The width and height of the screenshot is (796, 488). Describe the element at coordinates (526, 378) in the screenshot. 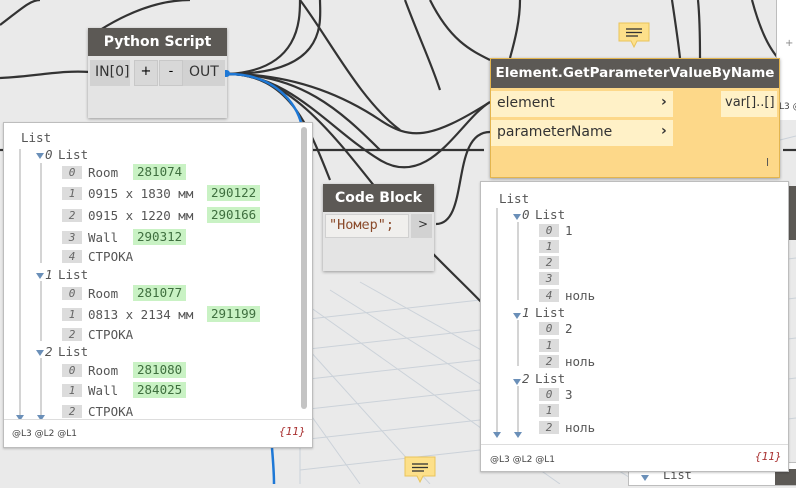

I see `gp-watch-group2-index: 2` at that location.